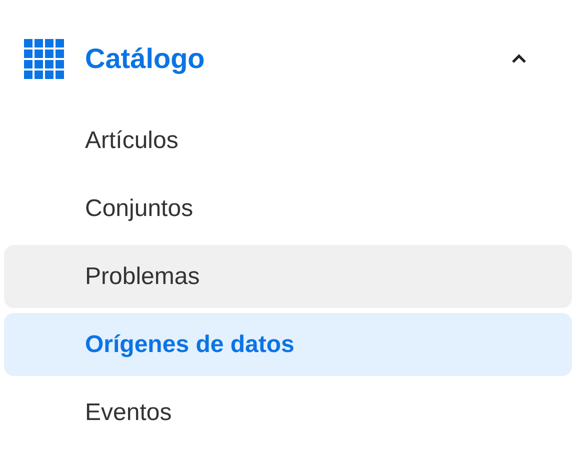  I want to click on menu-item: Conjuntos, so click(288, 208).